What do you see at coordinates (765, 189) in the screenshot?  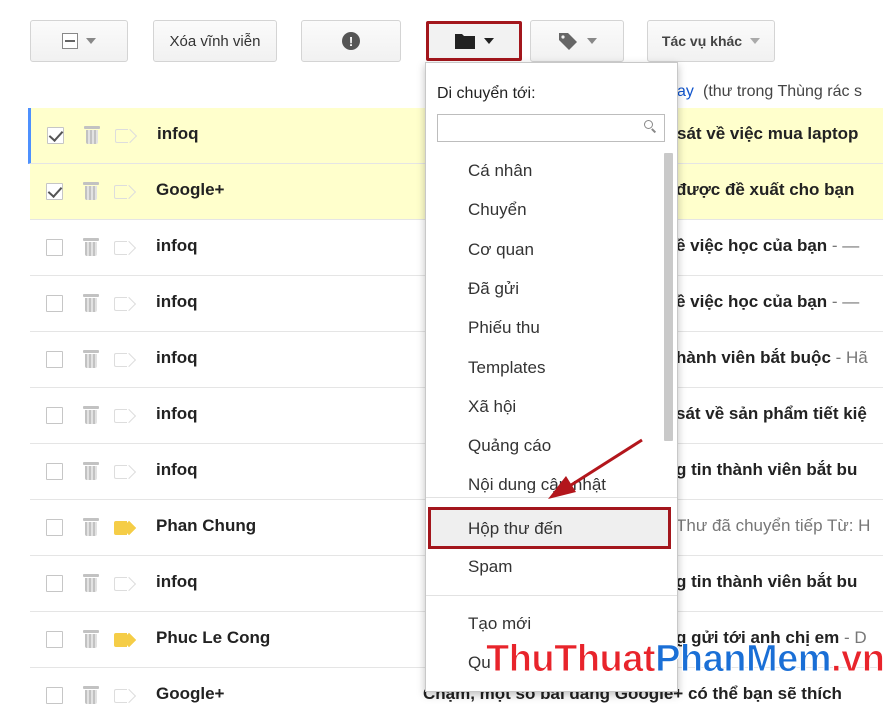 I see `email-subject-text: được đề xuất cho bạn` at bounding box center [765, 189].